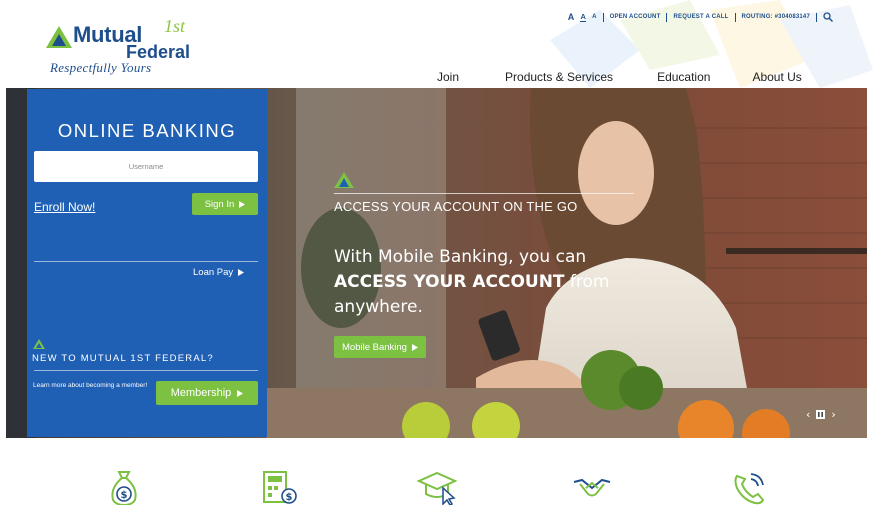  What do you see at coordinates (559, 77) in the screenshot?
I see `nav-products-services: Products & Services` at bounding box center [559, 77].